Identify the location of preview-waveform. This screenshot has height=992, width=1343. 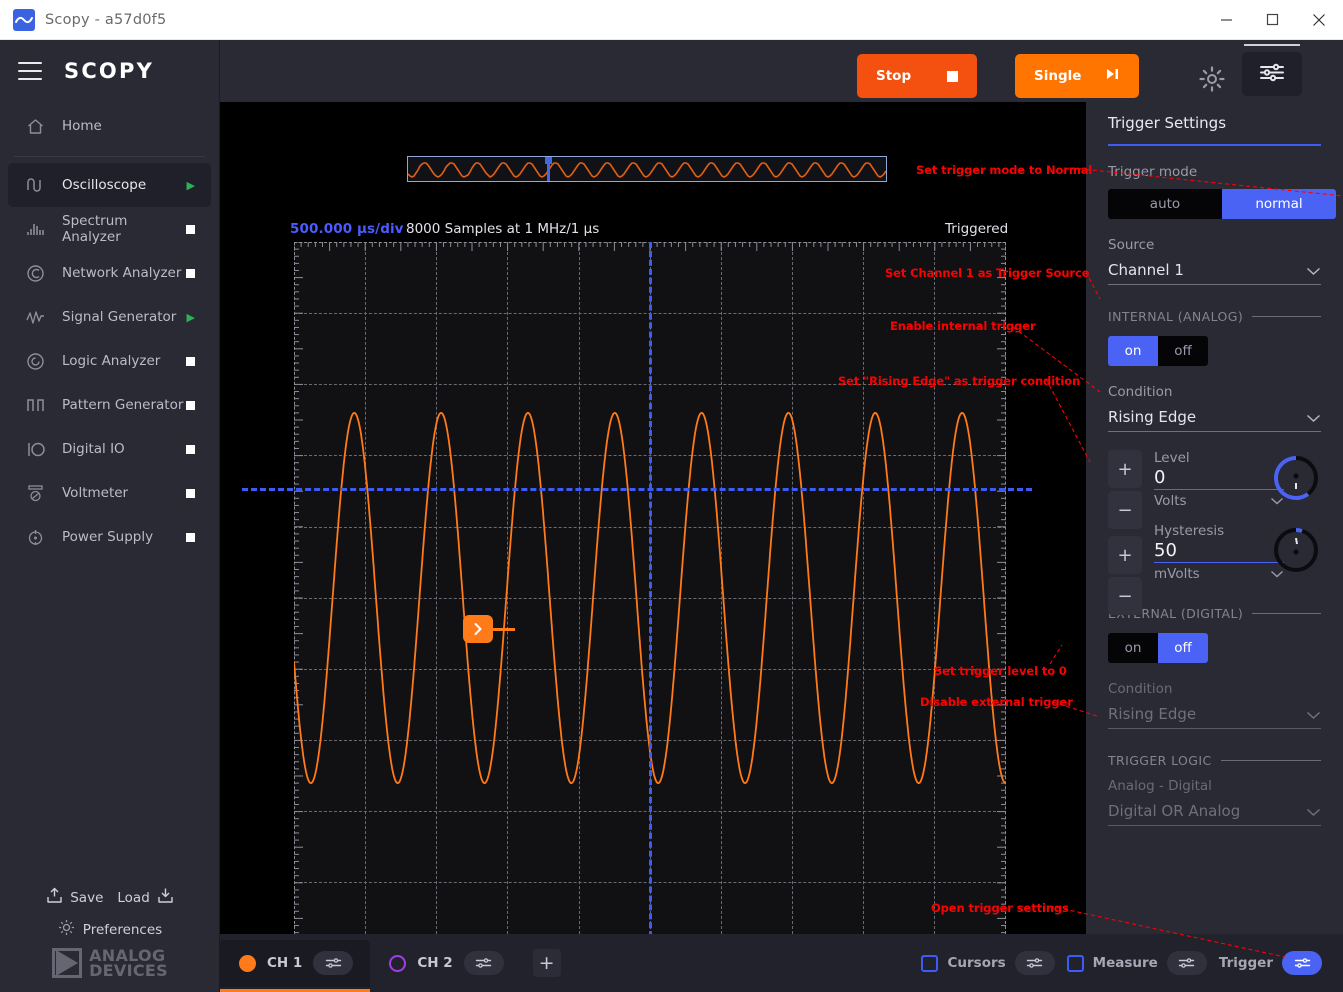
(647, 170).